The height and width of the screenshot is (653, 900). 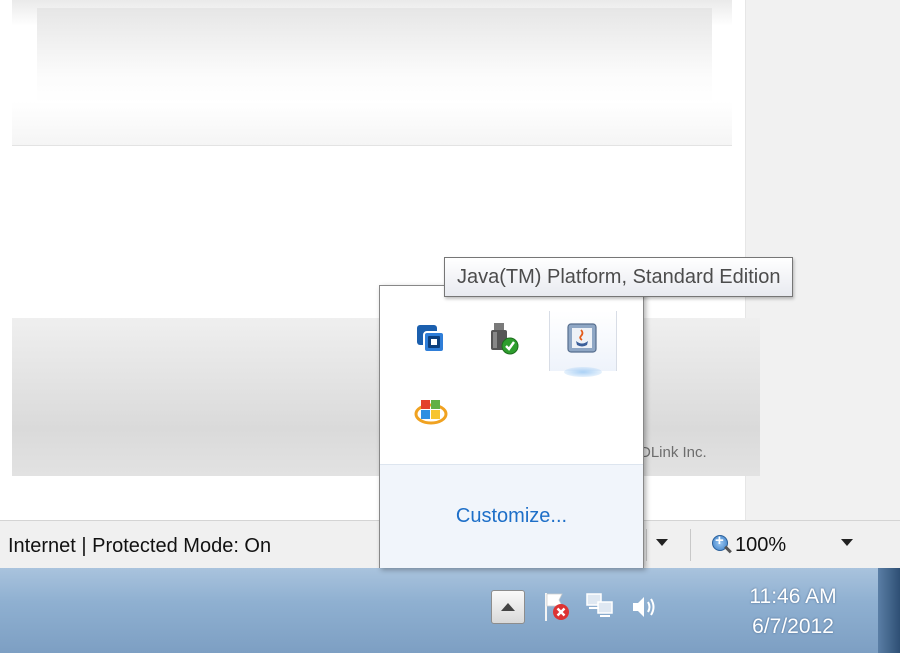 I want to click on show-hidden-icons-button, so click(x=508, y=607).